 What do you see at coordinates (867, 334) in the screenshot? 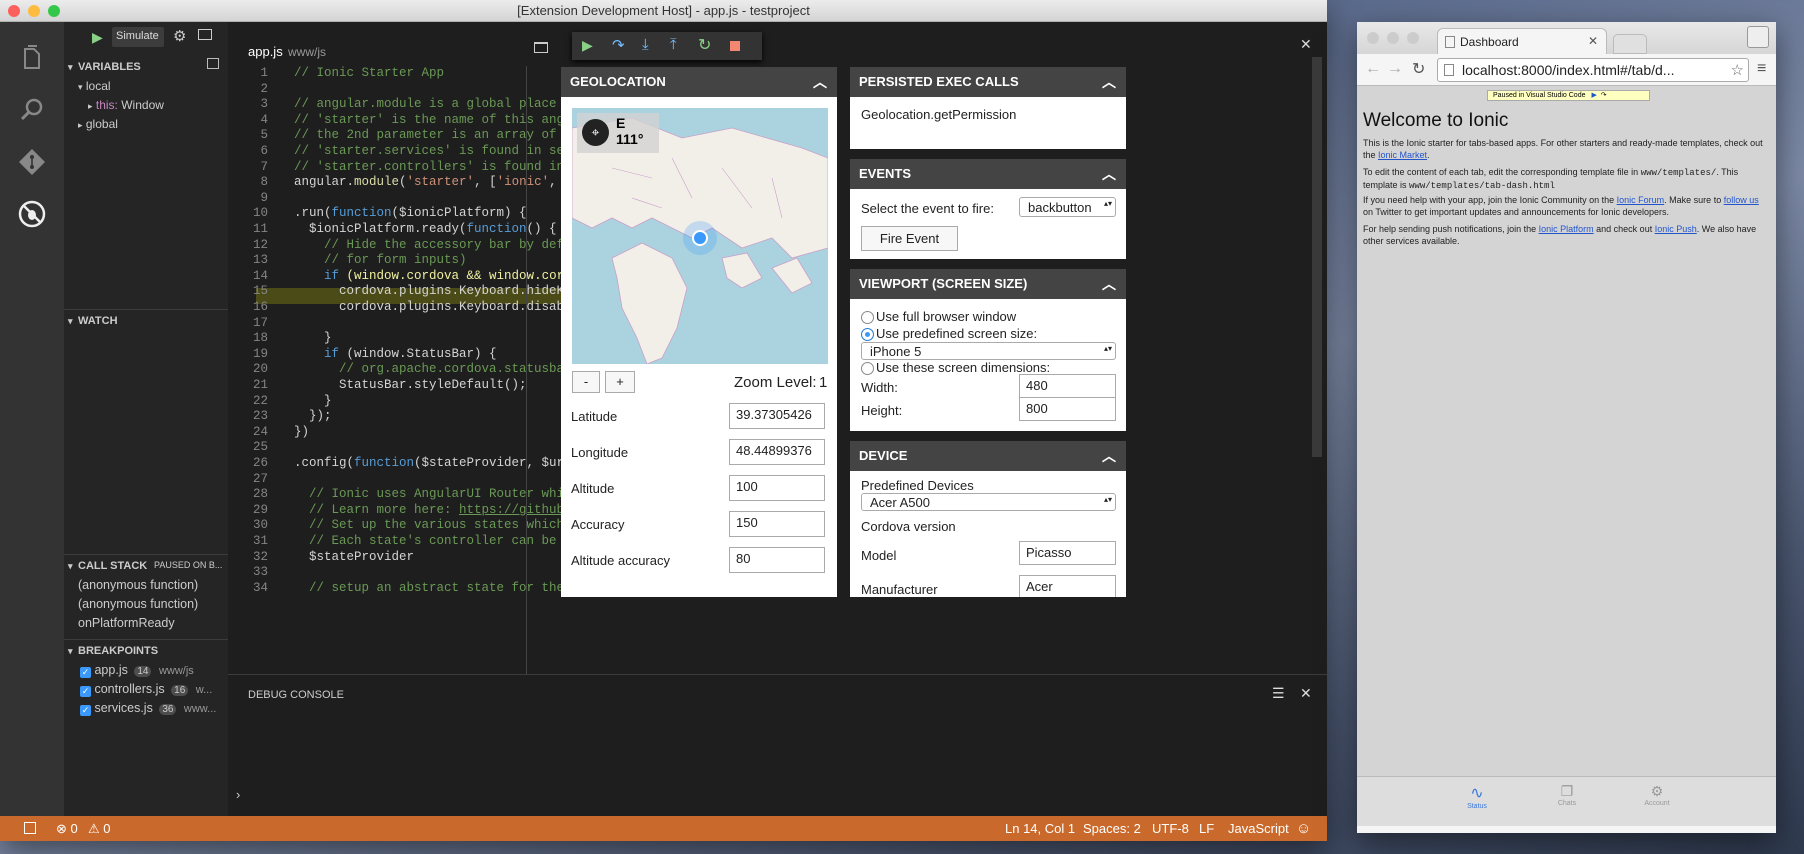
I see `predefined-size-radio` at bounding box center [867, 334].